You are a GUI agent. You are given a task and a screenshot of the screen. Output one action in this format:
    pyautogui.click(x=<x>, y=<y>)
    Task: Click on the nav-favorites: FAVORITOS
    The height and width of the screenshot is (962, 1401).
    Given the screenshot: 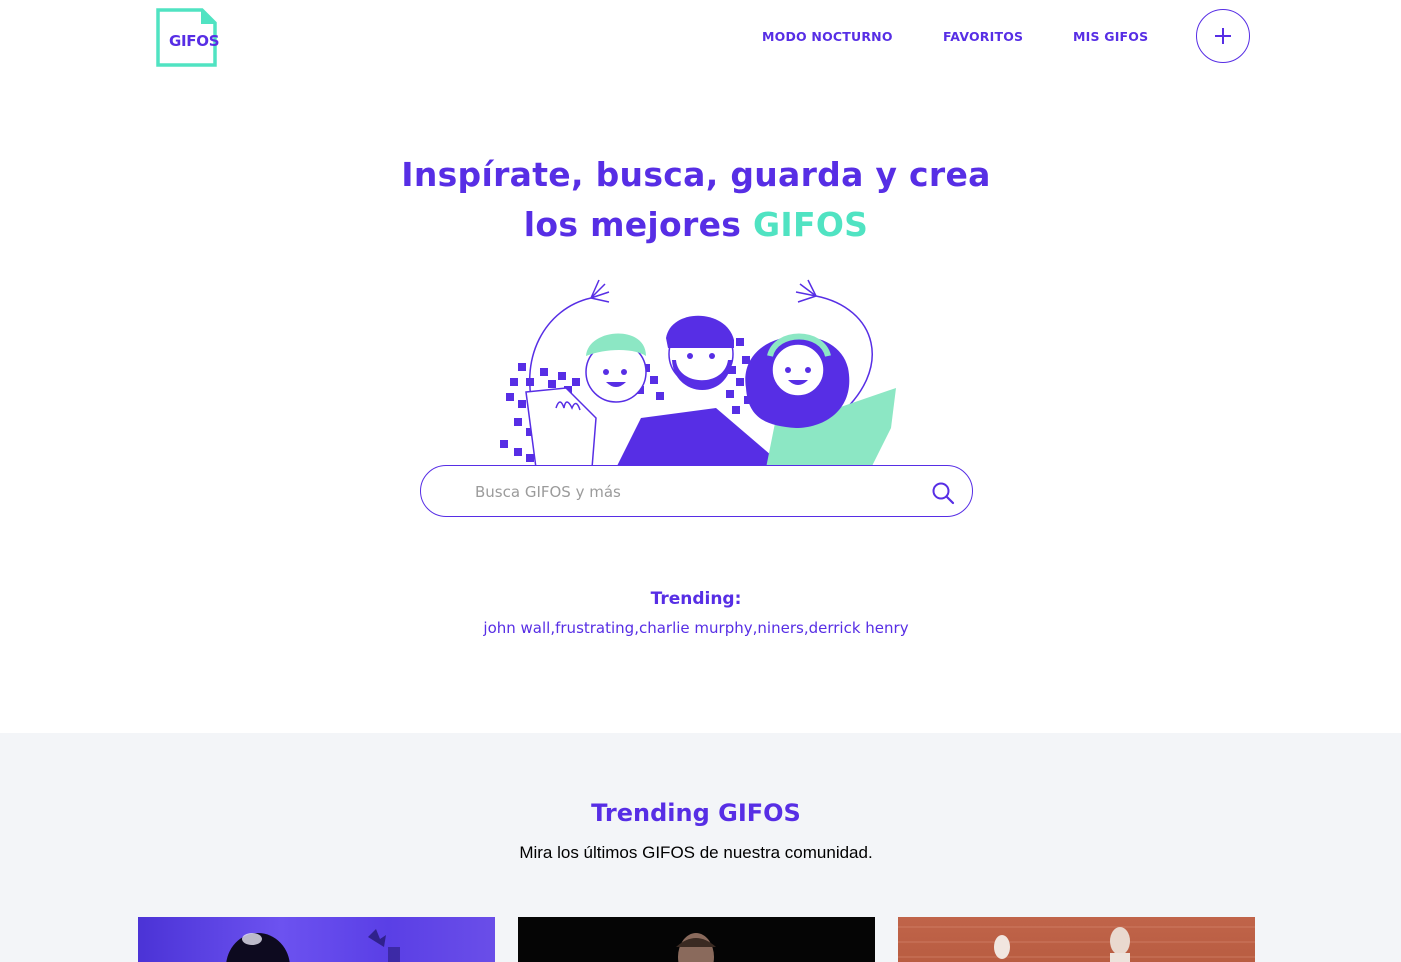 What is the action you would take?
    pyautogui.click(x=983, y=36)
    